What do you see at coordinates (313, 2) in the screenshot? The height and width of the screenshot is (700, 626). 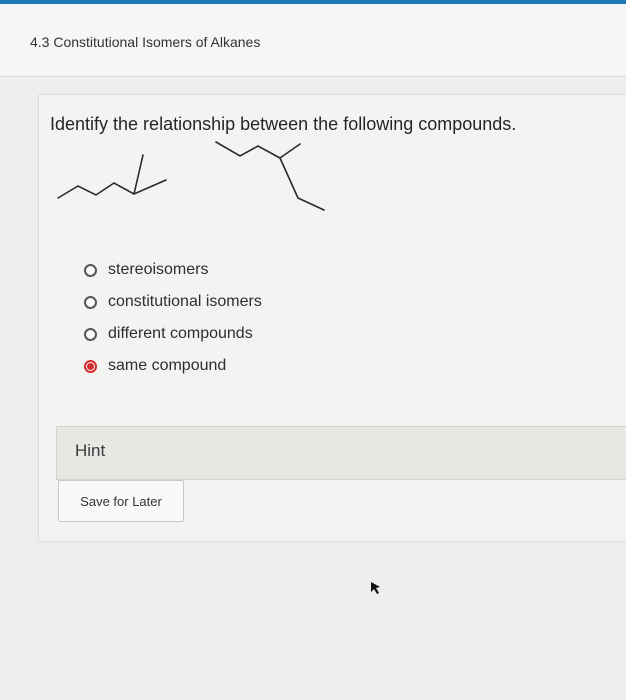 I see `top-accent-line` at bounding box center [313, 2].